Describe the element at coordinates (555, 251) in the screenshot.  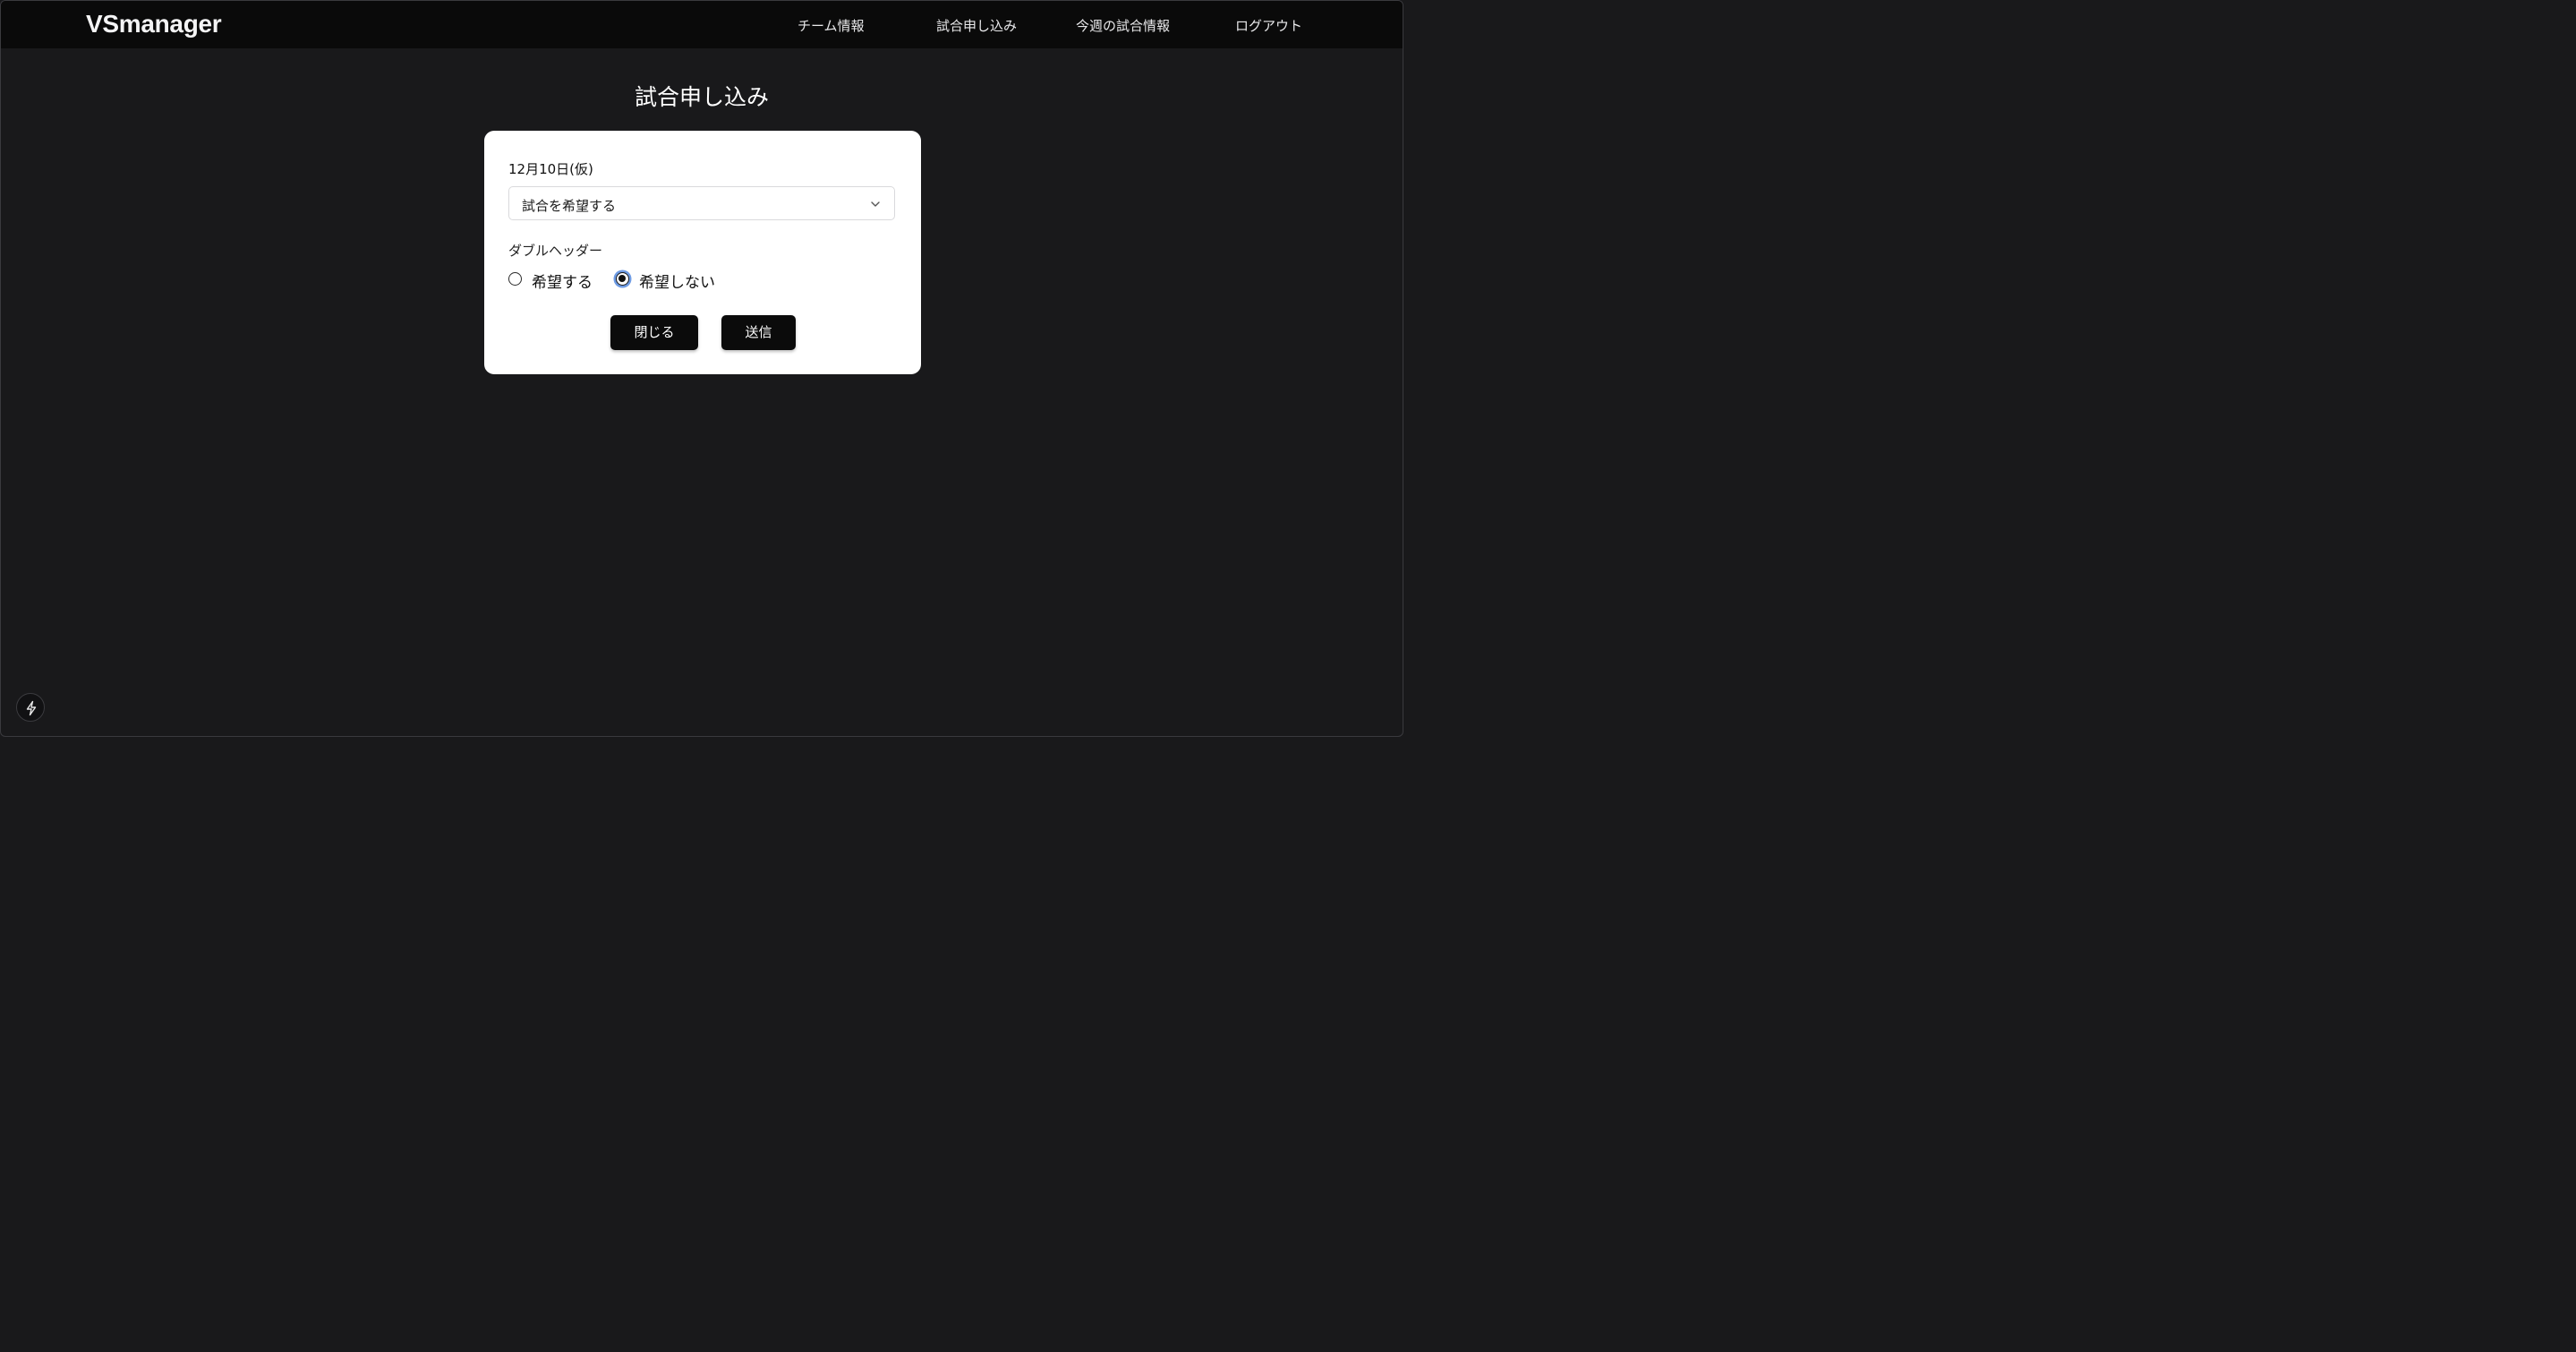
I see `double-header-label: ダブルヘッダー` at that location.